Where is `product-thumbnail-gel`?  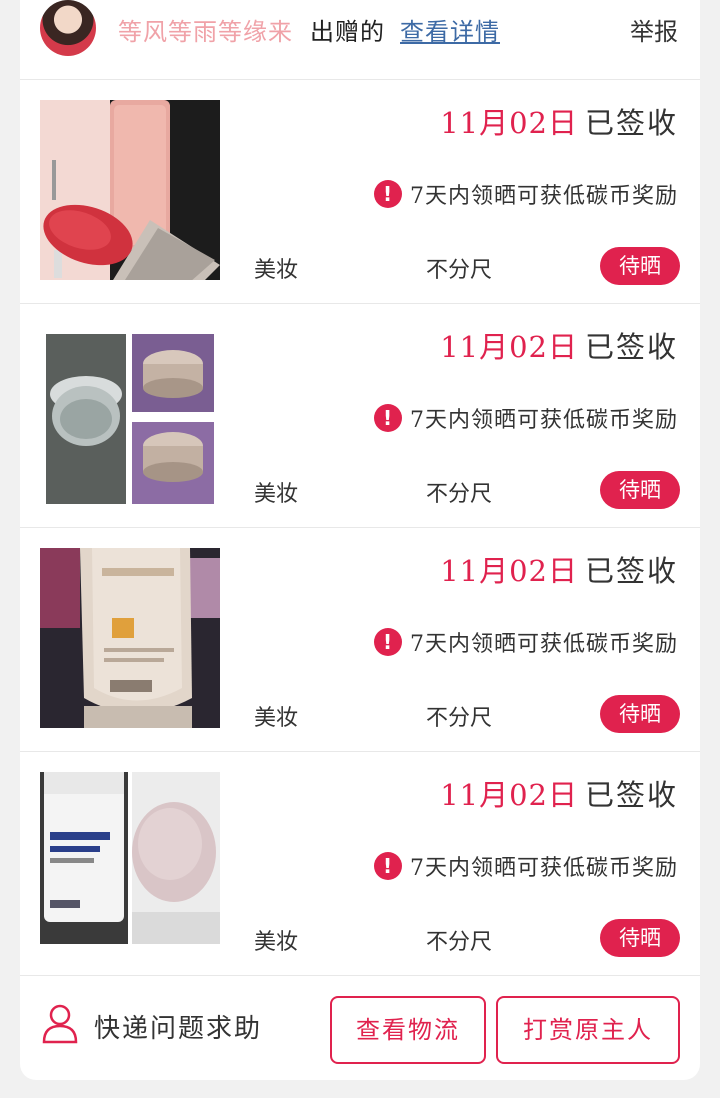 product-thumbnail-gel is located at coordinates (130, 862).